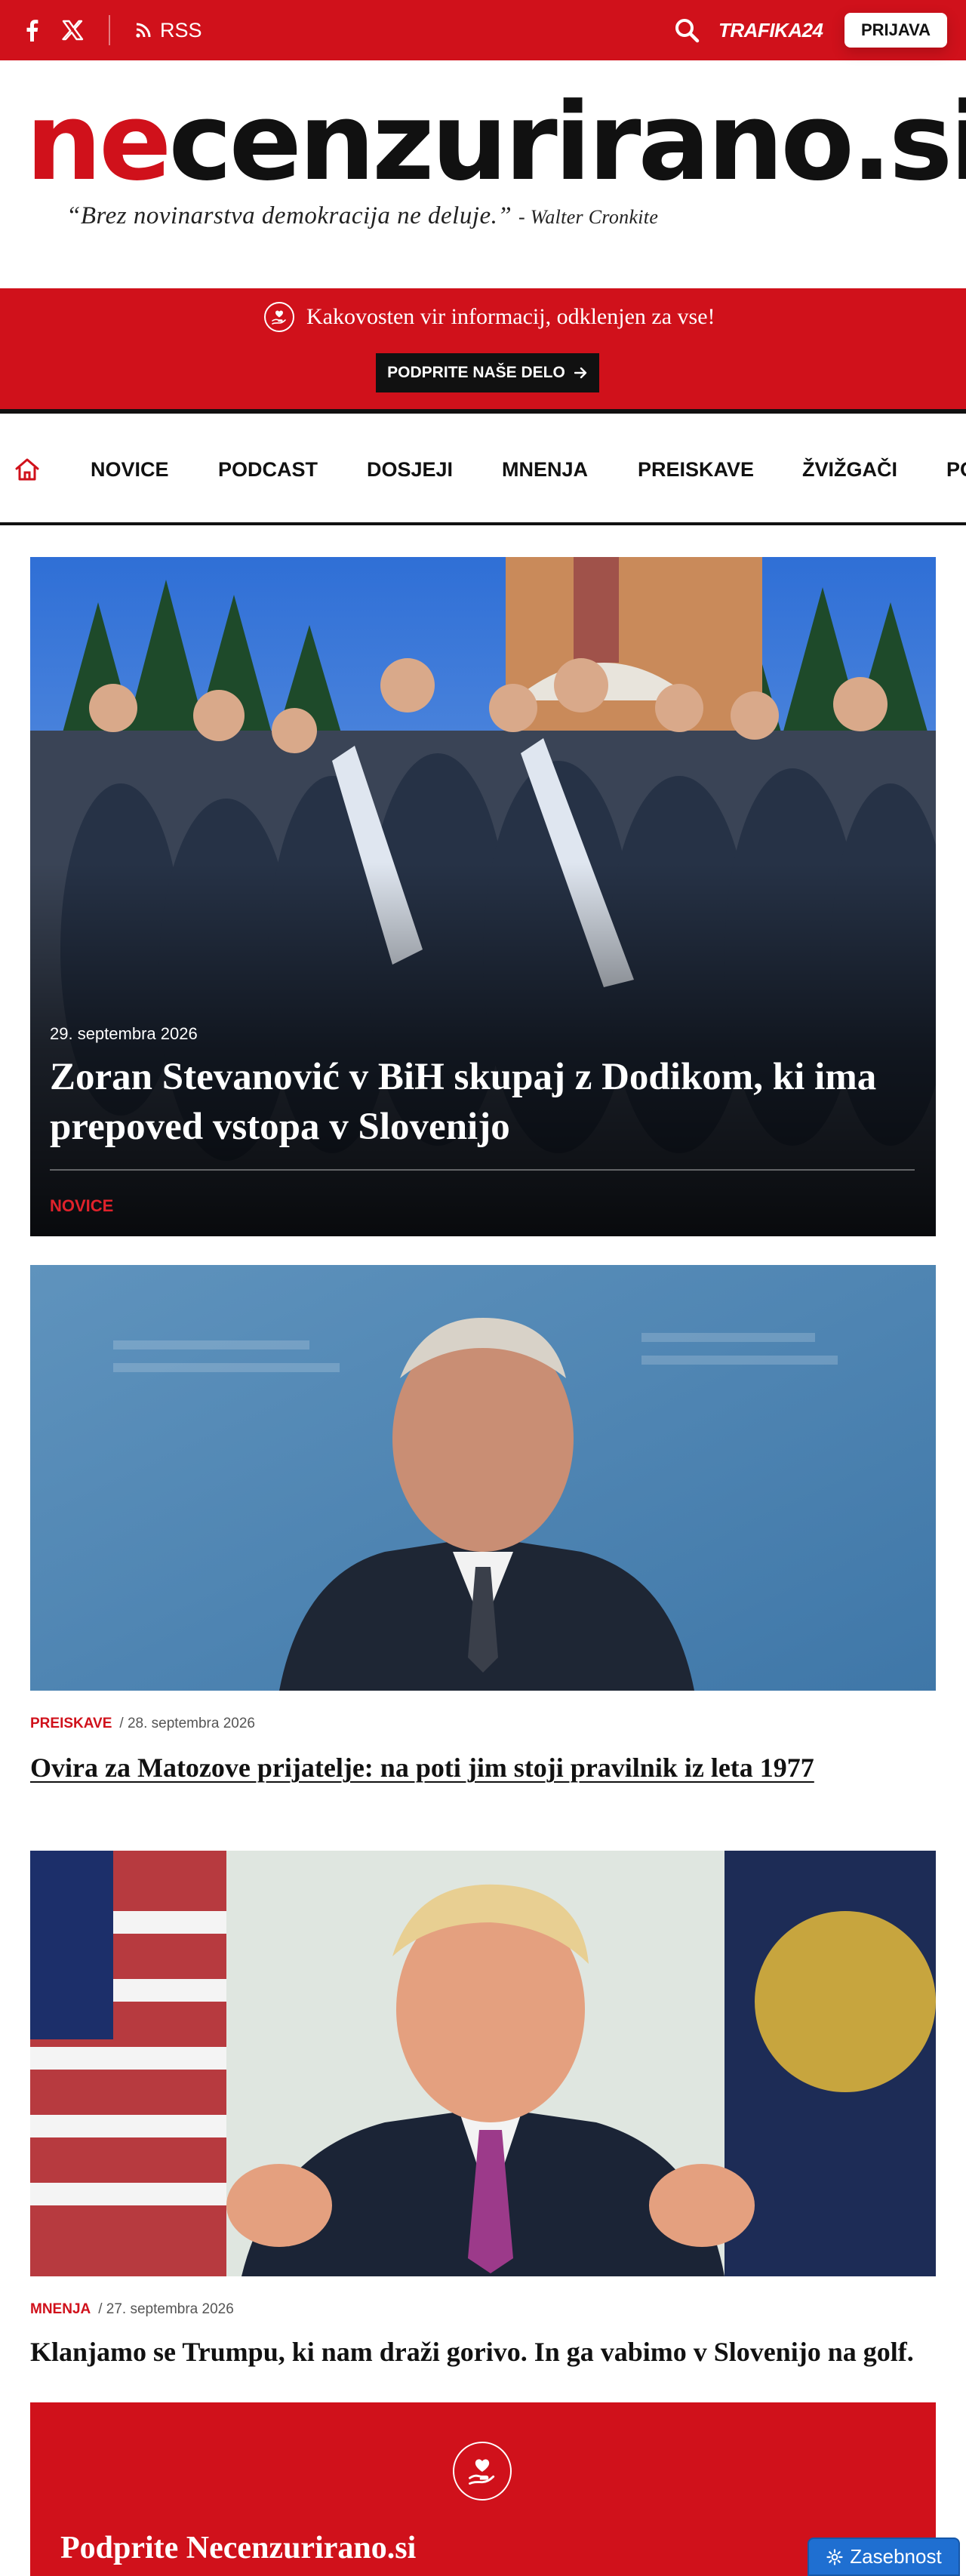  I want to click on support-box-title: Podprite Necenzurirano.si, so click(238, 2548).